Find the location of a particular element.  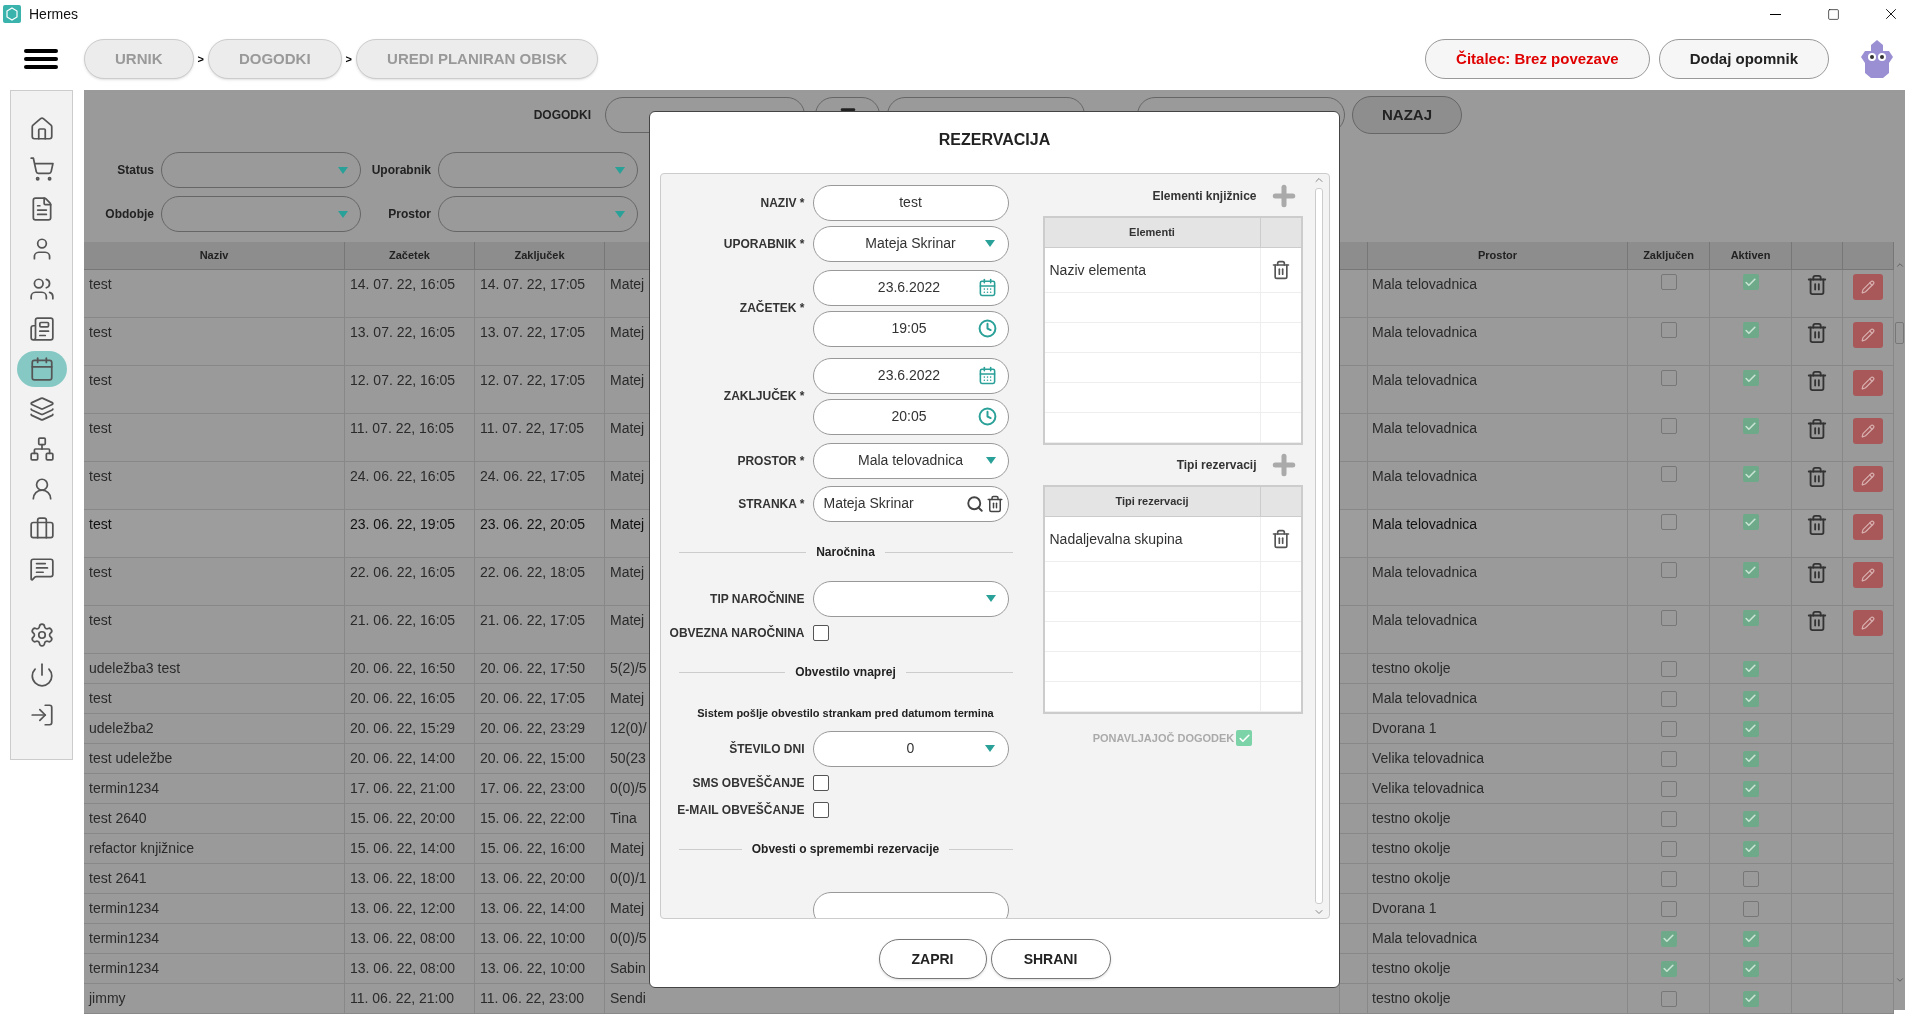

time-field: 19:05 is located at coordinates (910, 328).